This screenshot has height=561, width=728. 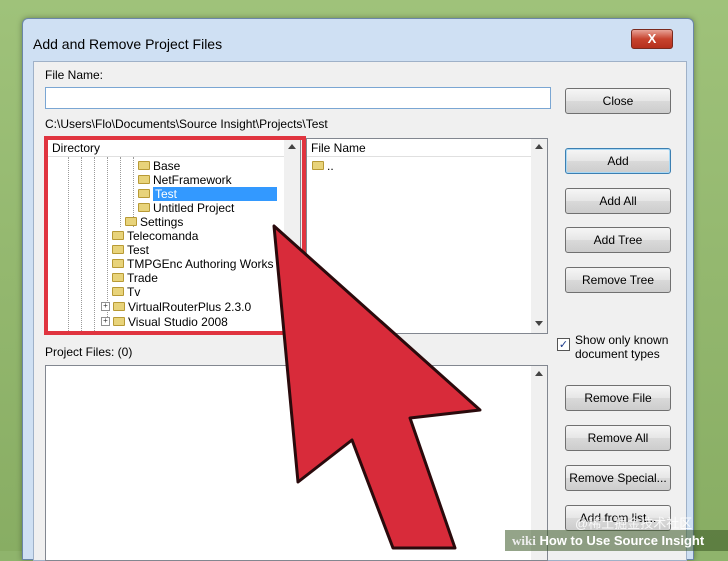 I want to click on how-to-title: How to Use Source Insight, so click(x=622, y=540).